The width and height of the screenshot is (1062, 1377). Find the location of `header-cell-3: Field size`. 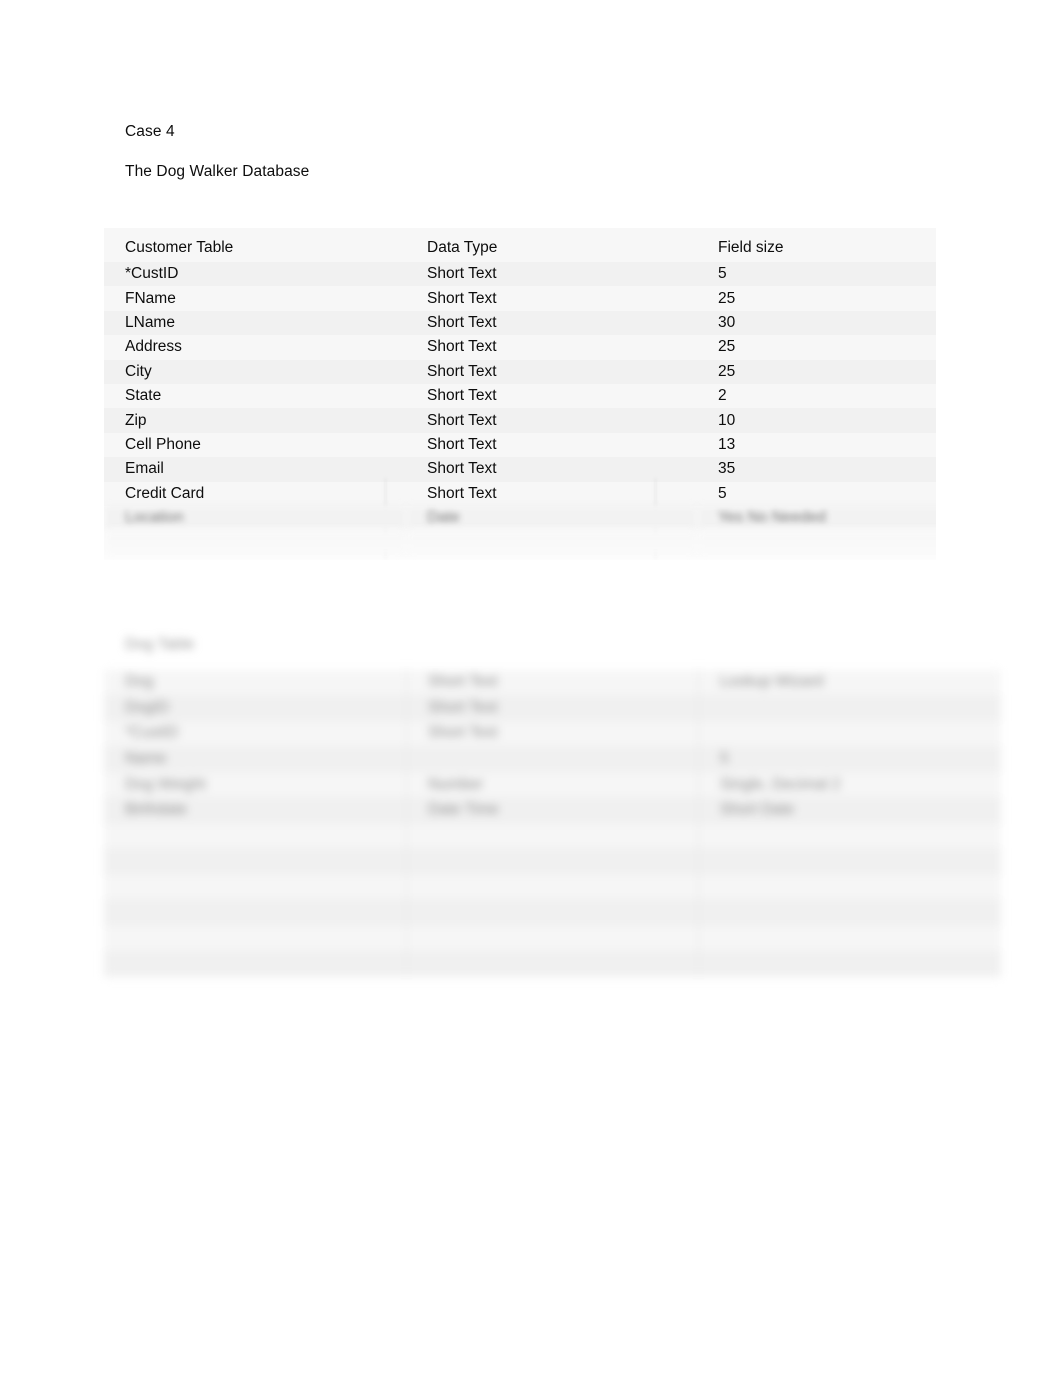

header-cell-3: Field size is located at coordinates (848, 245).